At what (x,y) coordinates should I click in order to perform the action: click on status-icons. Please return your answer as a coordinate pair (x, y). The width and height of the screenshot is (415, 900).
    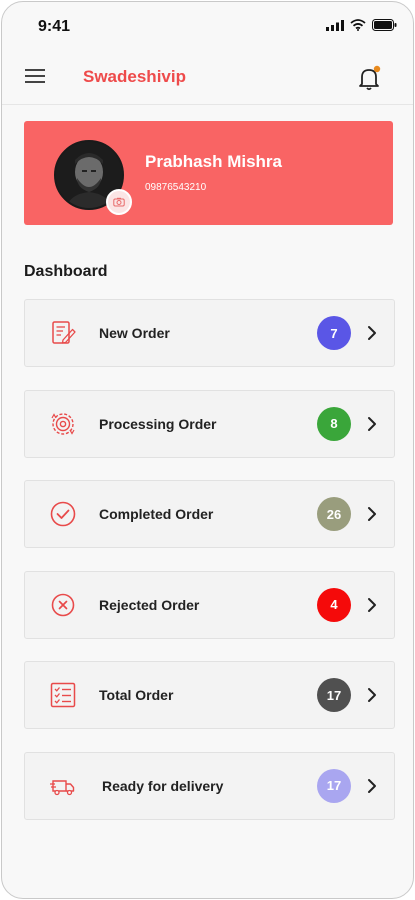
    Looking at the image, I should click on (361, 25).